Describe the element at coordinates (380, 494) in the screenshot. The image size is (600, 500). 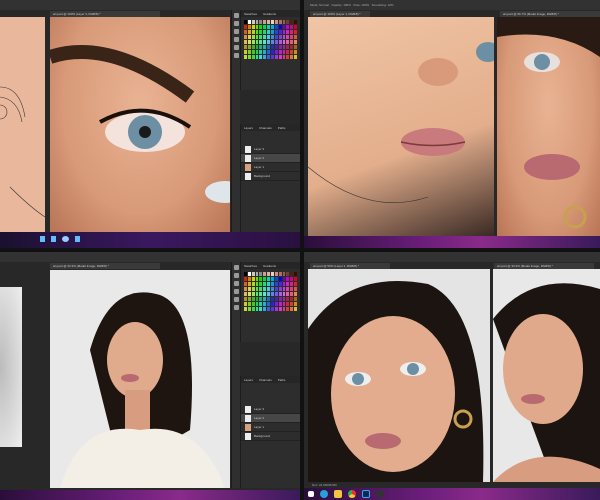
I see `obs-icon` at that location.